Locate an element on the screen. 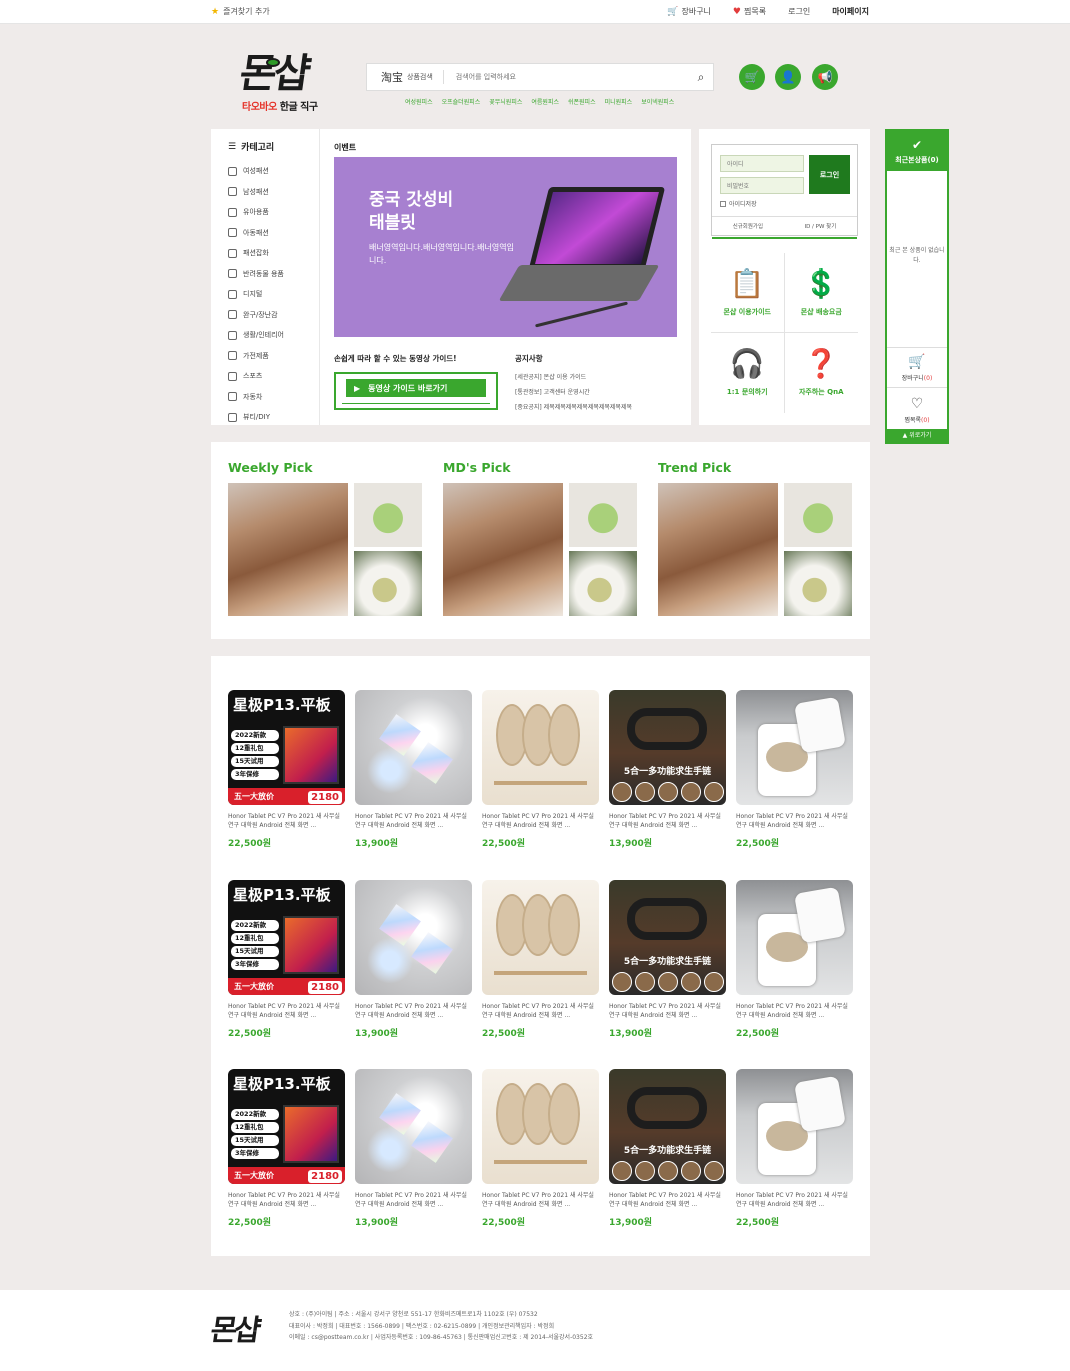 Image resolution: width=1070 pixels, height=1371 pixels. checkbox is located at coordinates (723, 203).